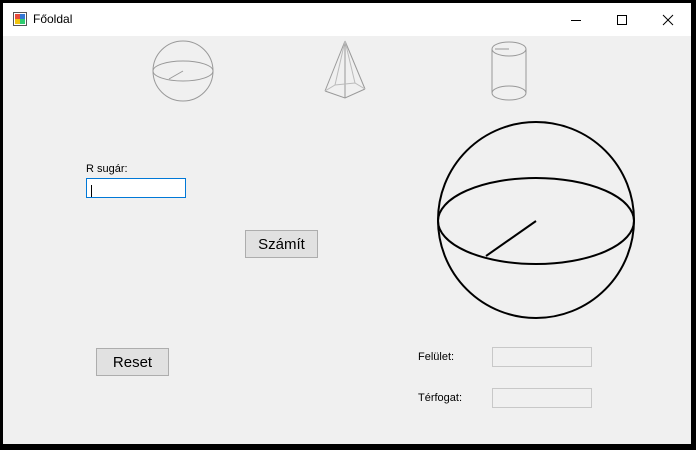 The image size is (696, 450). Describe the element at coordinates (281, 244) in the screenshot. I see `calculate-button: Számít` at that location.